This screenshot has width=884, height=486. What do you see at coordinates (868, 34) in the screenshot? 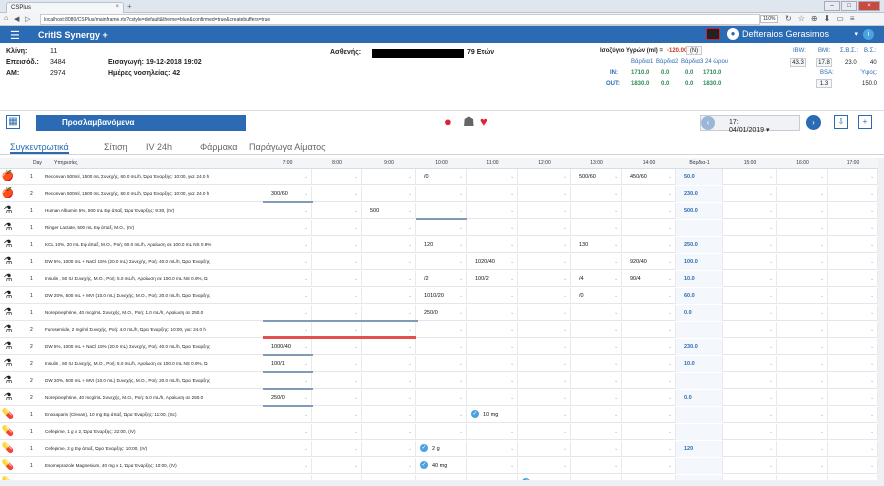
I see `info-icon: i` at bounding box center [868, 34].